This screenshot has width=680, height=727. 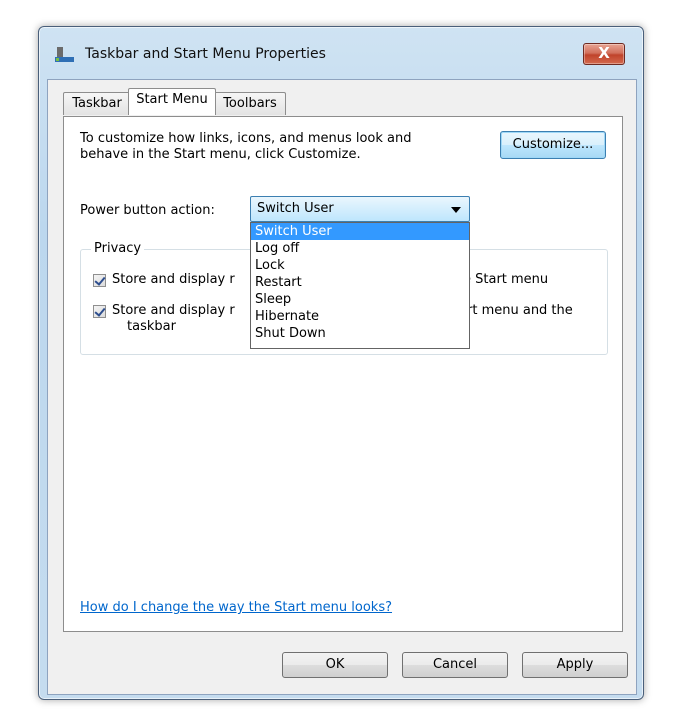 What do you see at coordinates (99, 311) in the screenshot?
I see `store-recent-items-checkbox` at bounding box center [99, 311].